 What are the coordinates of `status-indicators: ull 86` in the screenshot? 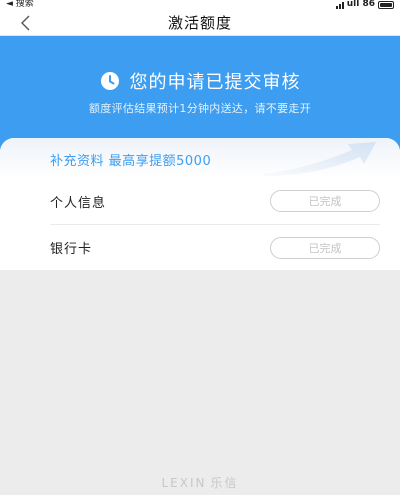 It's located at (364, 4).